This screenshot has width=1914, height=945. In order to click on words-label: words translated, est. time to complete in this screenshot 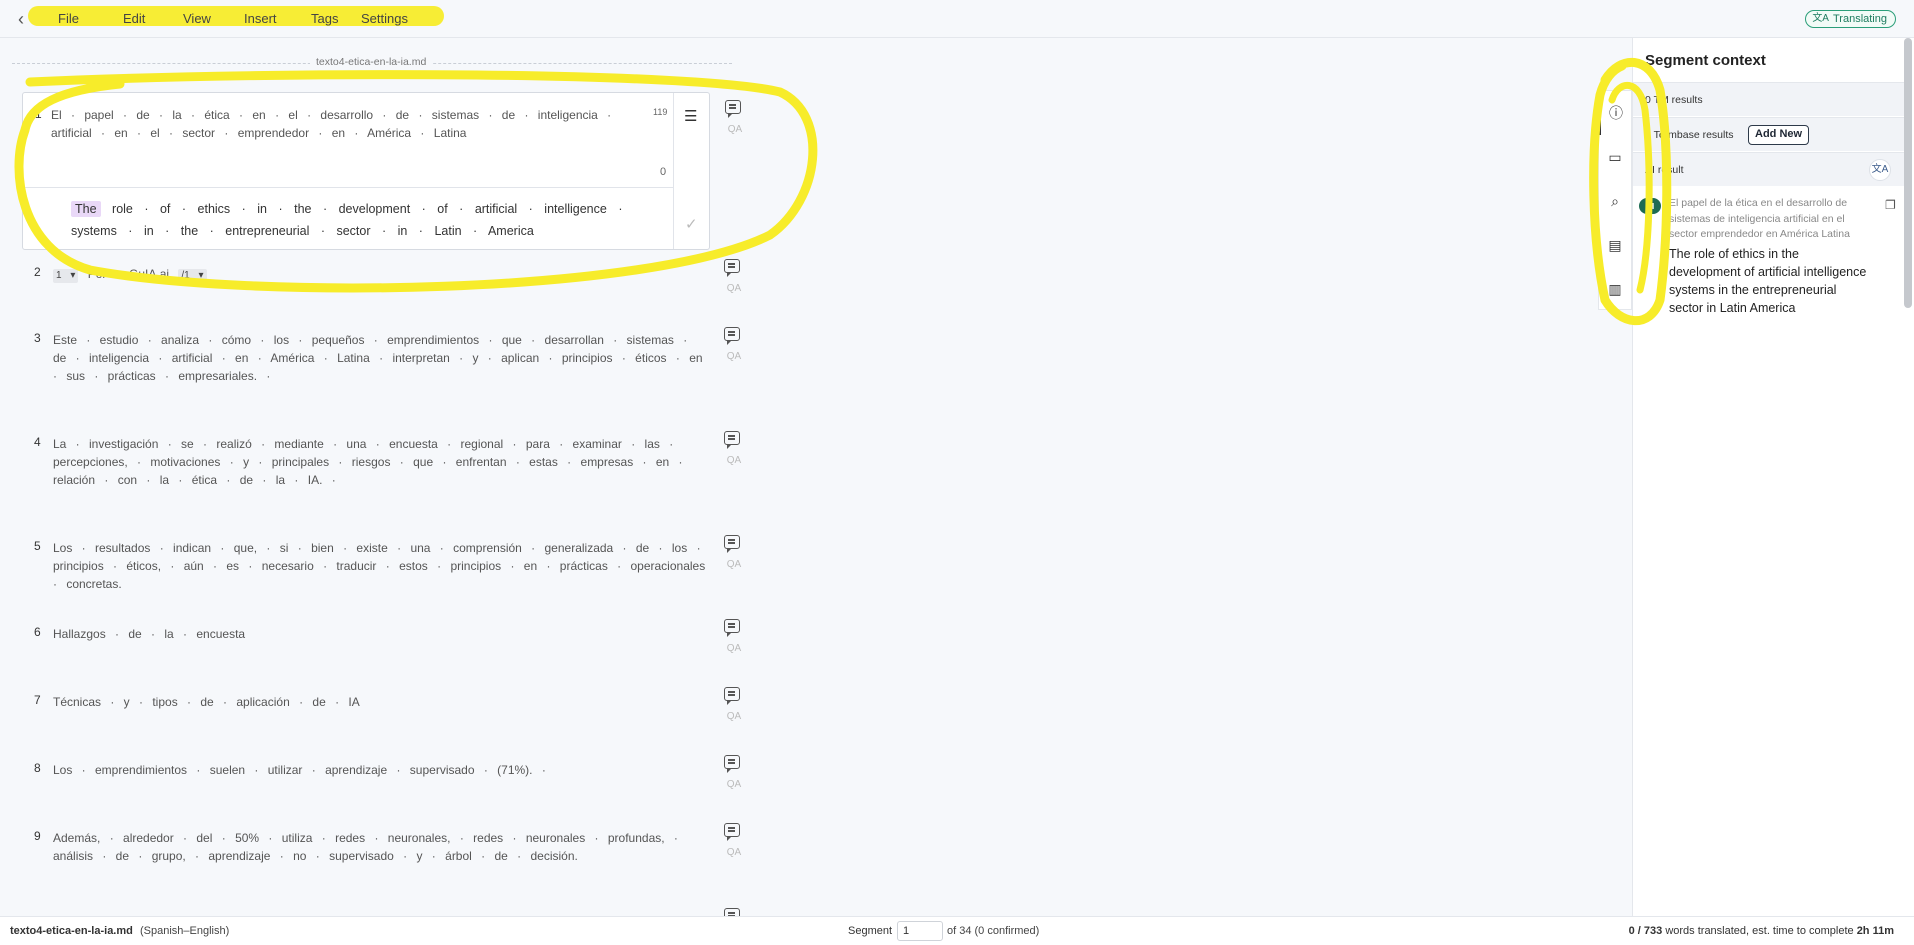, I will do `click(1759, 931)`.